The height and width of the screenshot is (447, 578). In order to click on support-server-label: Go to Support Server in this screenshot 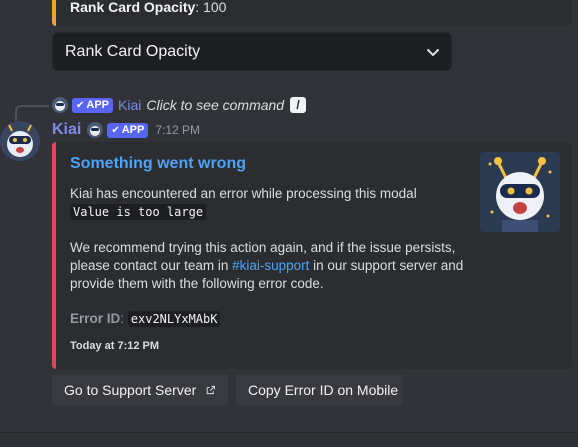, I will do `click(130, 390)`.